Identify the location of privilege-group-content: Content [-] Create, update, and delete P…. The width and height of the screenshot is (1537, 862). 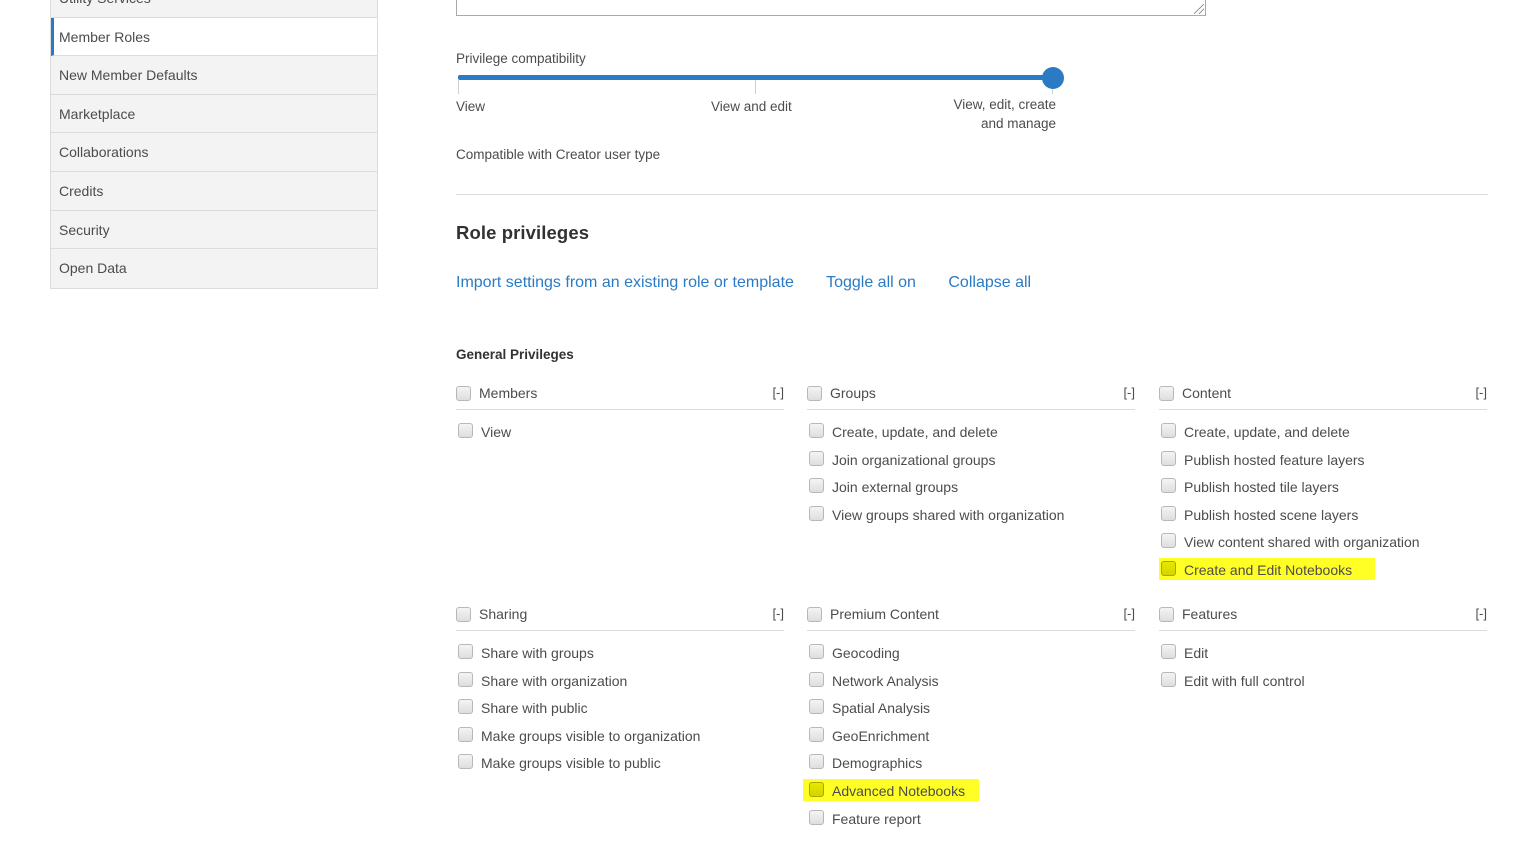
(1323, 482).